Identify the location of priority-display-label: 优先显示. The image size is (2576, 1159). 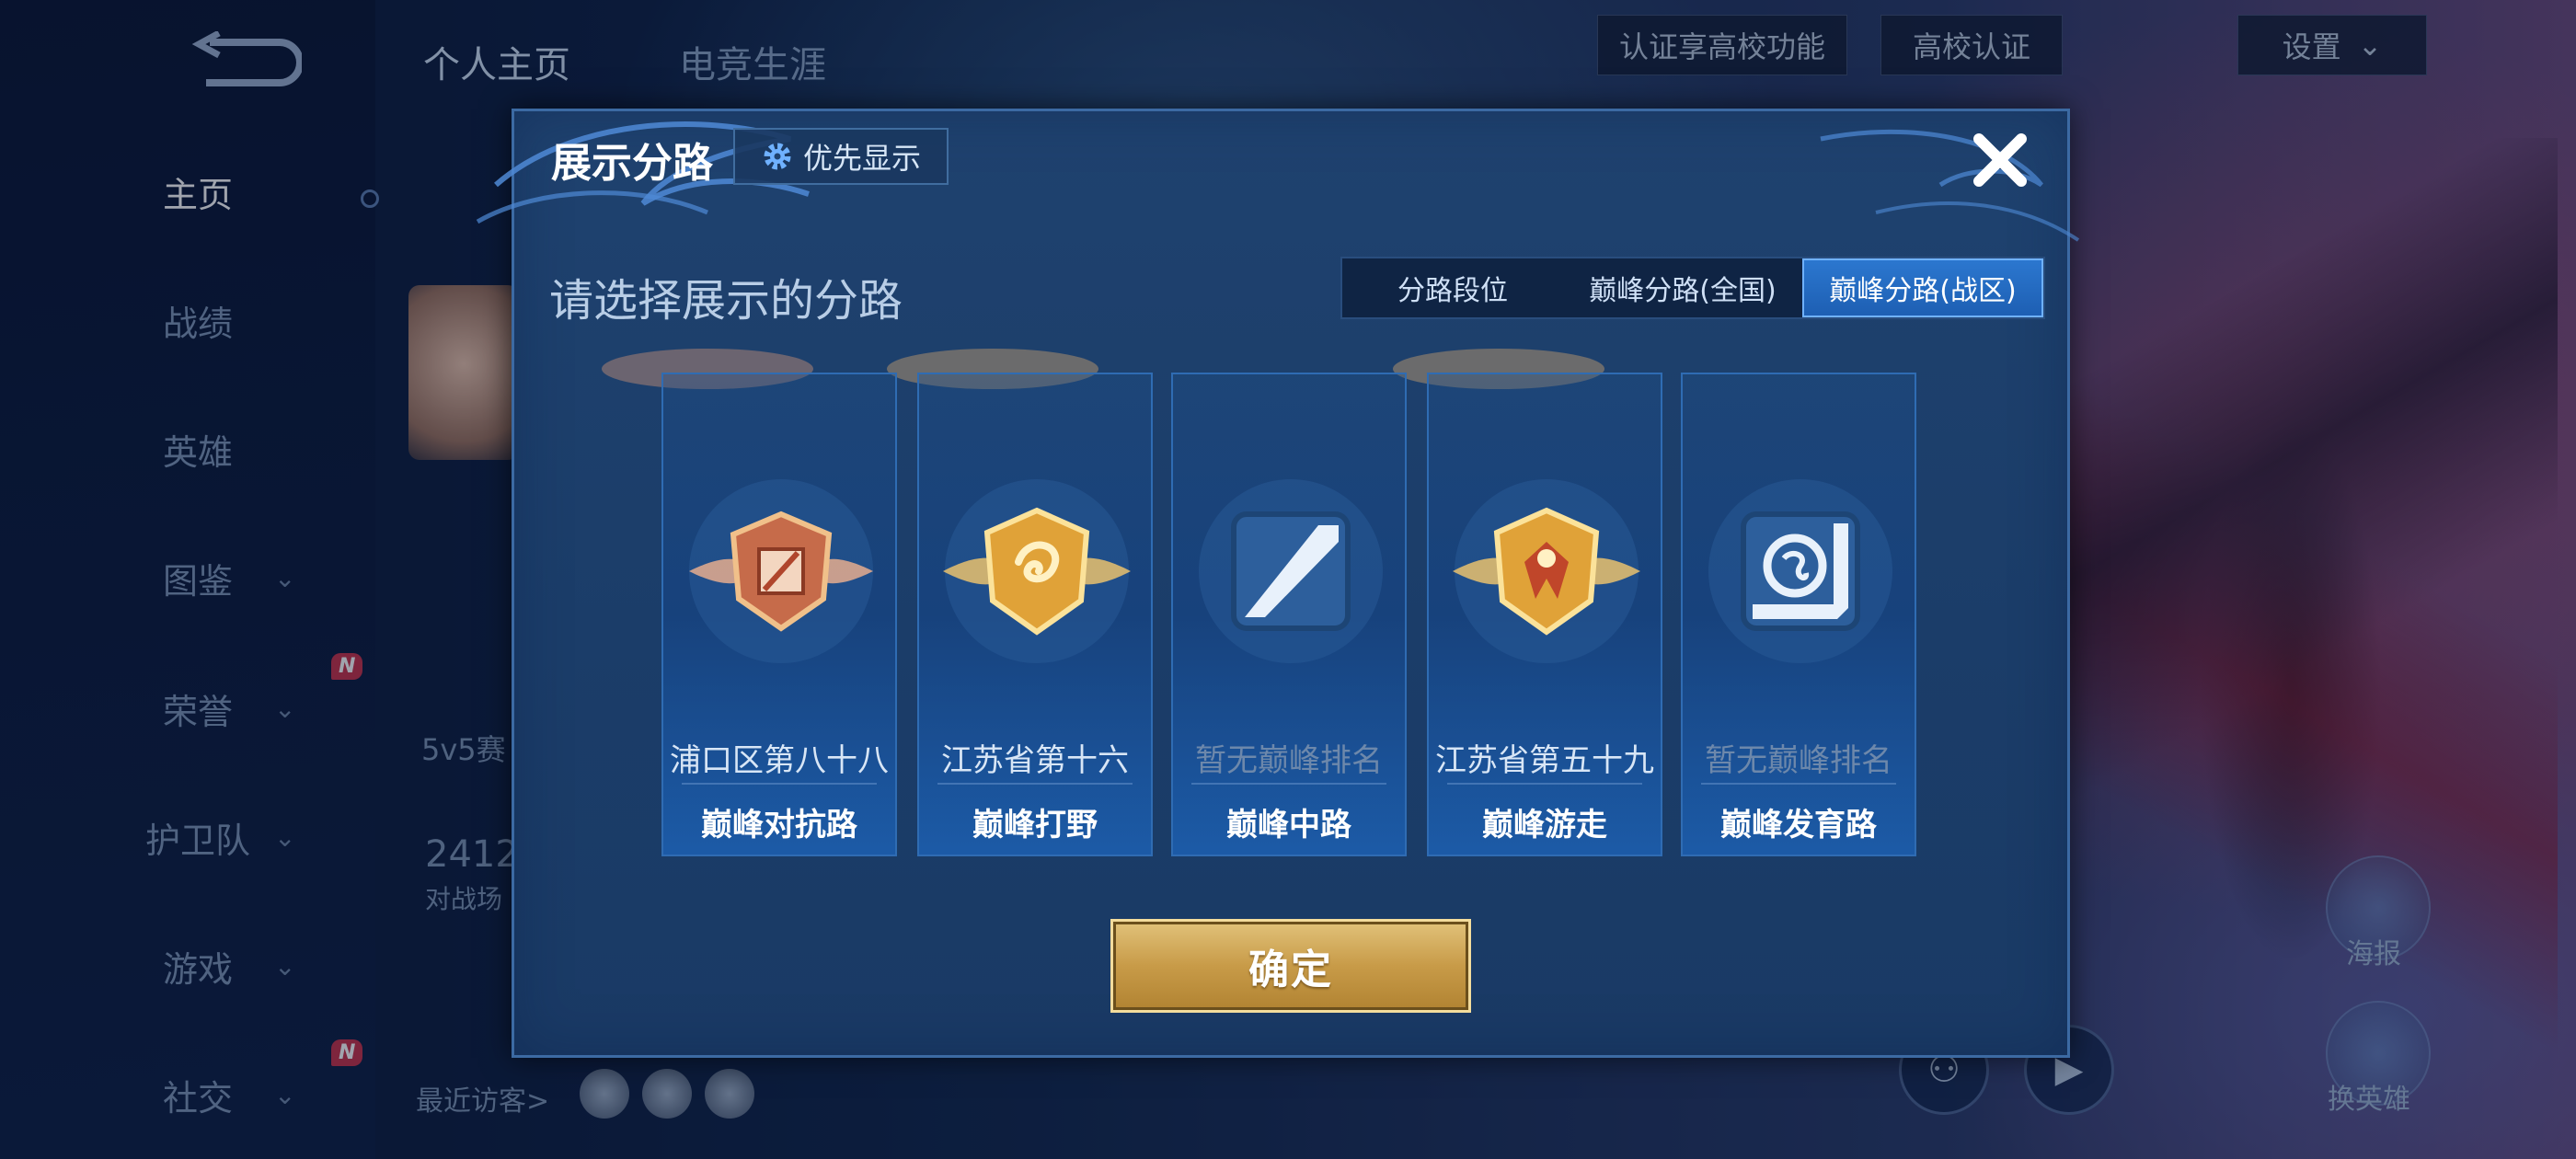
(861, 158).